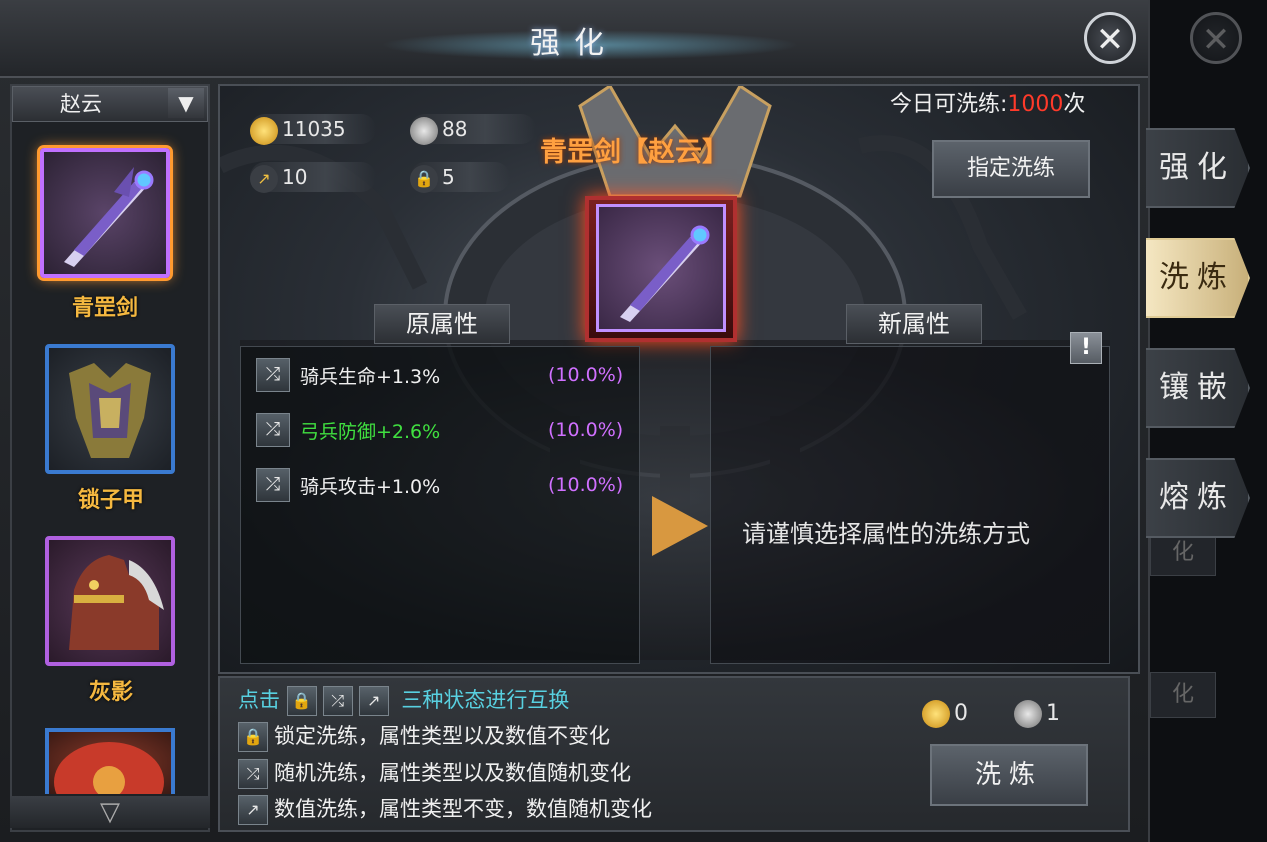 This screenshot has width=1267, height=842. Describe the element at coordinates (448, 177) in the screenshot. I see `lock-item-amount: 5` at that location.